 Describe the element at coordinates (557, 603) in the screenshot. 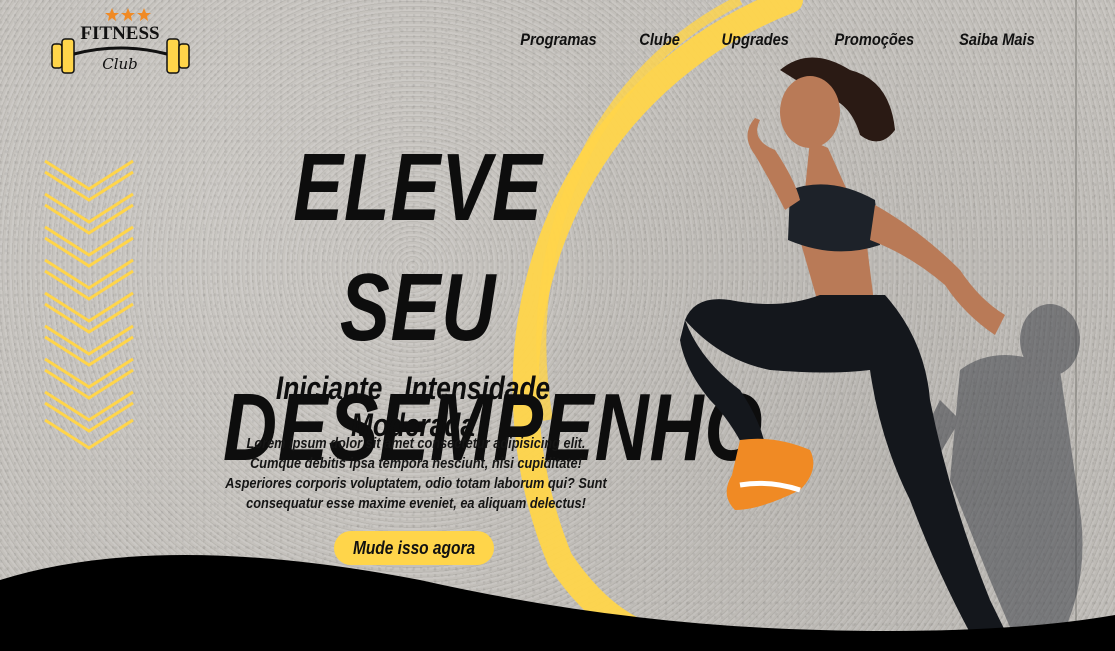

I see `bottom-wave` at that location.